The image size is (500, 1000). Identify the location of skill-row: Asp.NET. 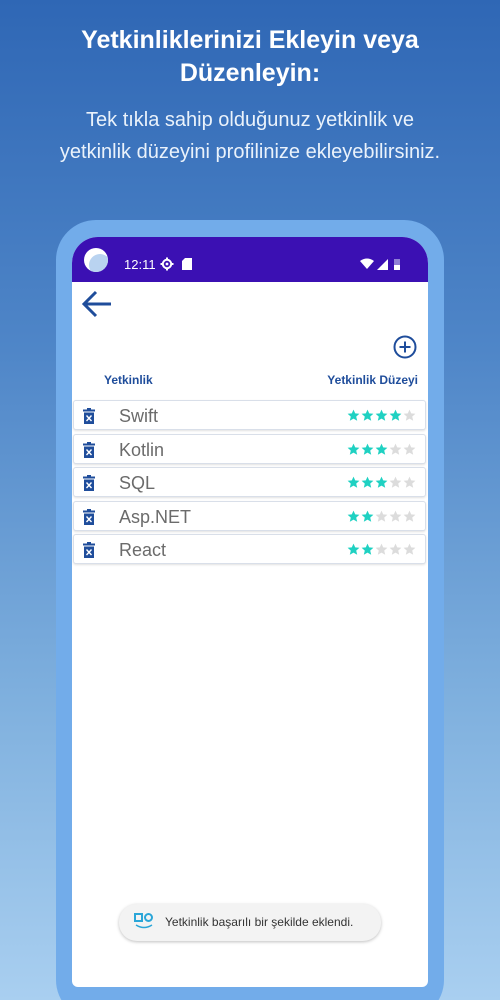
(249, 515).